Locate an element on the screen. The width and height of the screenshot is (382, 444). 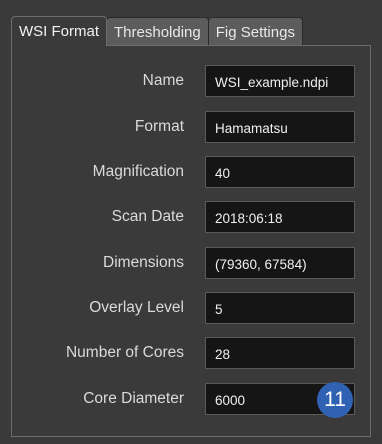
number-of-cores-label: Number of Cores is located at coordinates (124, 352).